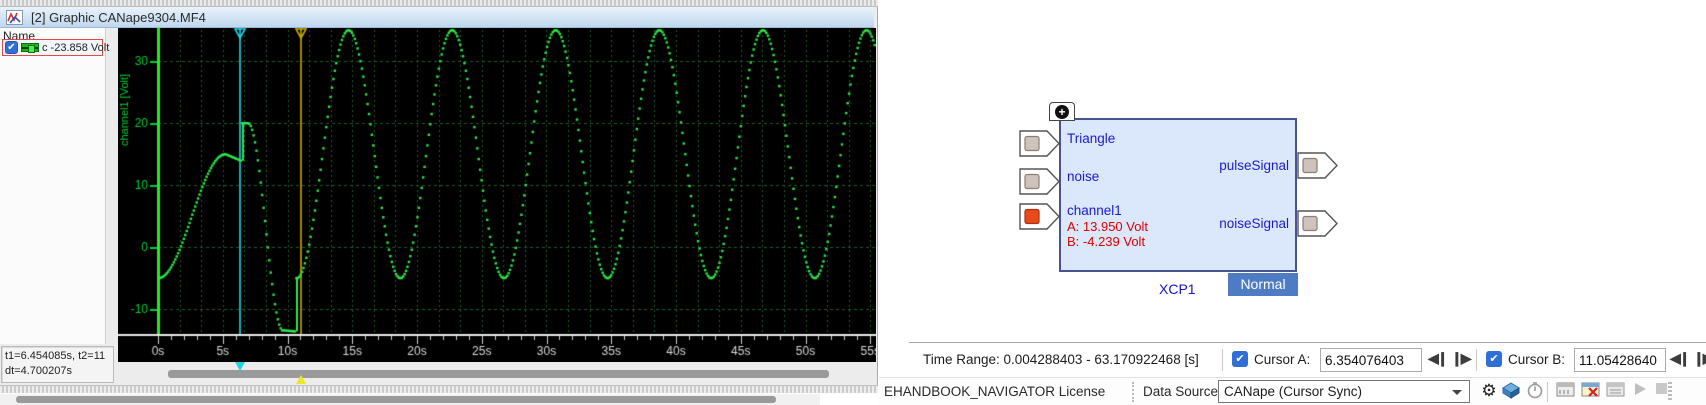 This screenshot has height=405, width=1706. Describe the element at coordinates (1615, 391) in the screenshot. I see `measurement-config-icon` at that location.